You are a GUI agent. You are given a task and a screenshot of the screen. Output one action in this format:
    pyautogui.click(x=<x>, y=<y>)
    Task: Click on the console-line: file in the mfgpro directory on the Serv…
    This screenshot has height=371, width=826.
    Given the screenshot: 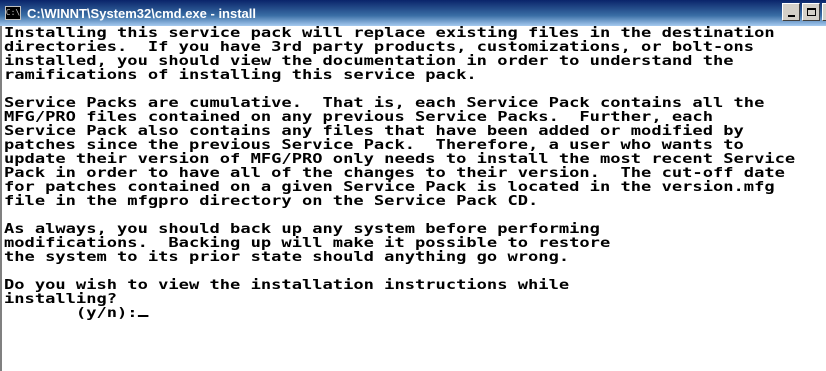 What is the action you would take?
    pyautogui.click(x=271, y=201)
    